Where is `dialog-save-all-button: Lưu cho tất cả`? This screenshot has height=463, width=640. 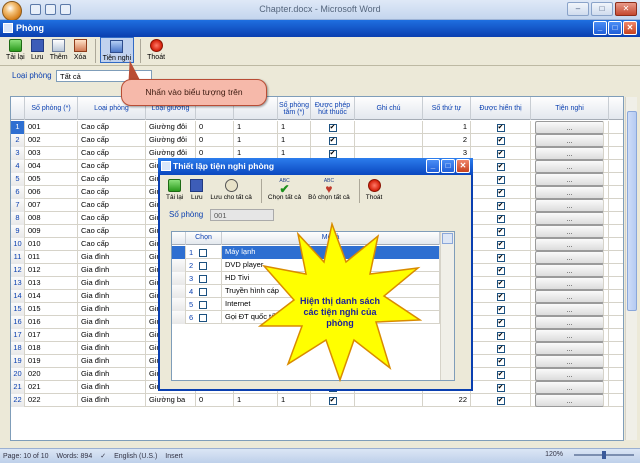
dialog-save-all-button: Lưu cho tất cả is located at coordinates (231, 189).